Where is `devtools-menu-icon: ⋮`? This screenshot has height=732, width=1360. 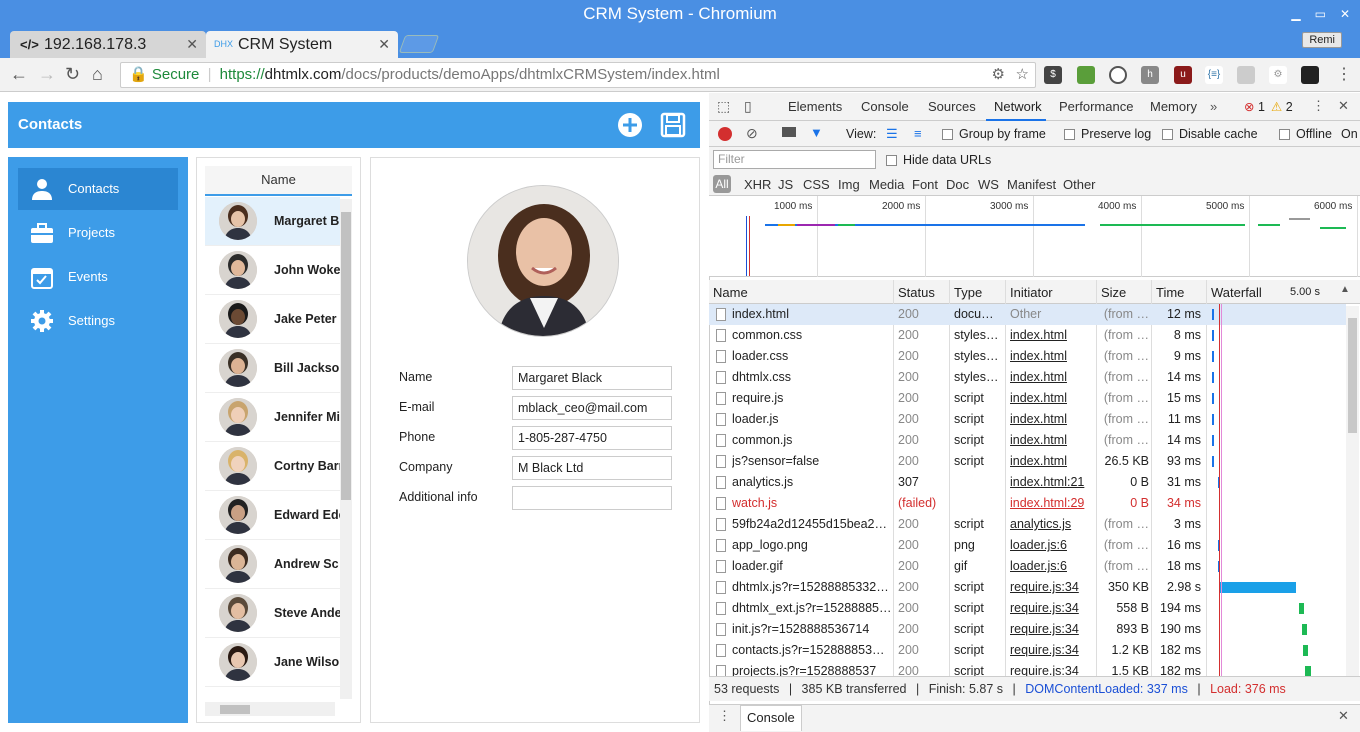
devtools-menu-icon: ⋮ is located at coordinates (1318, 106).